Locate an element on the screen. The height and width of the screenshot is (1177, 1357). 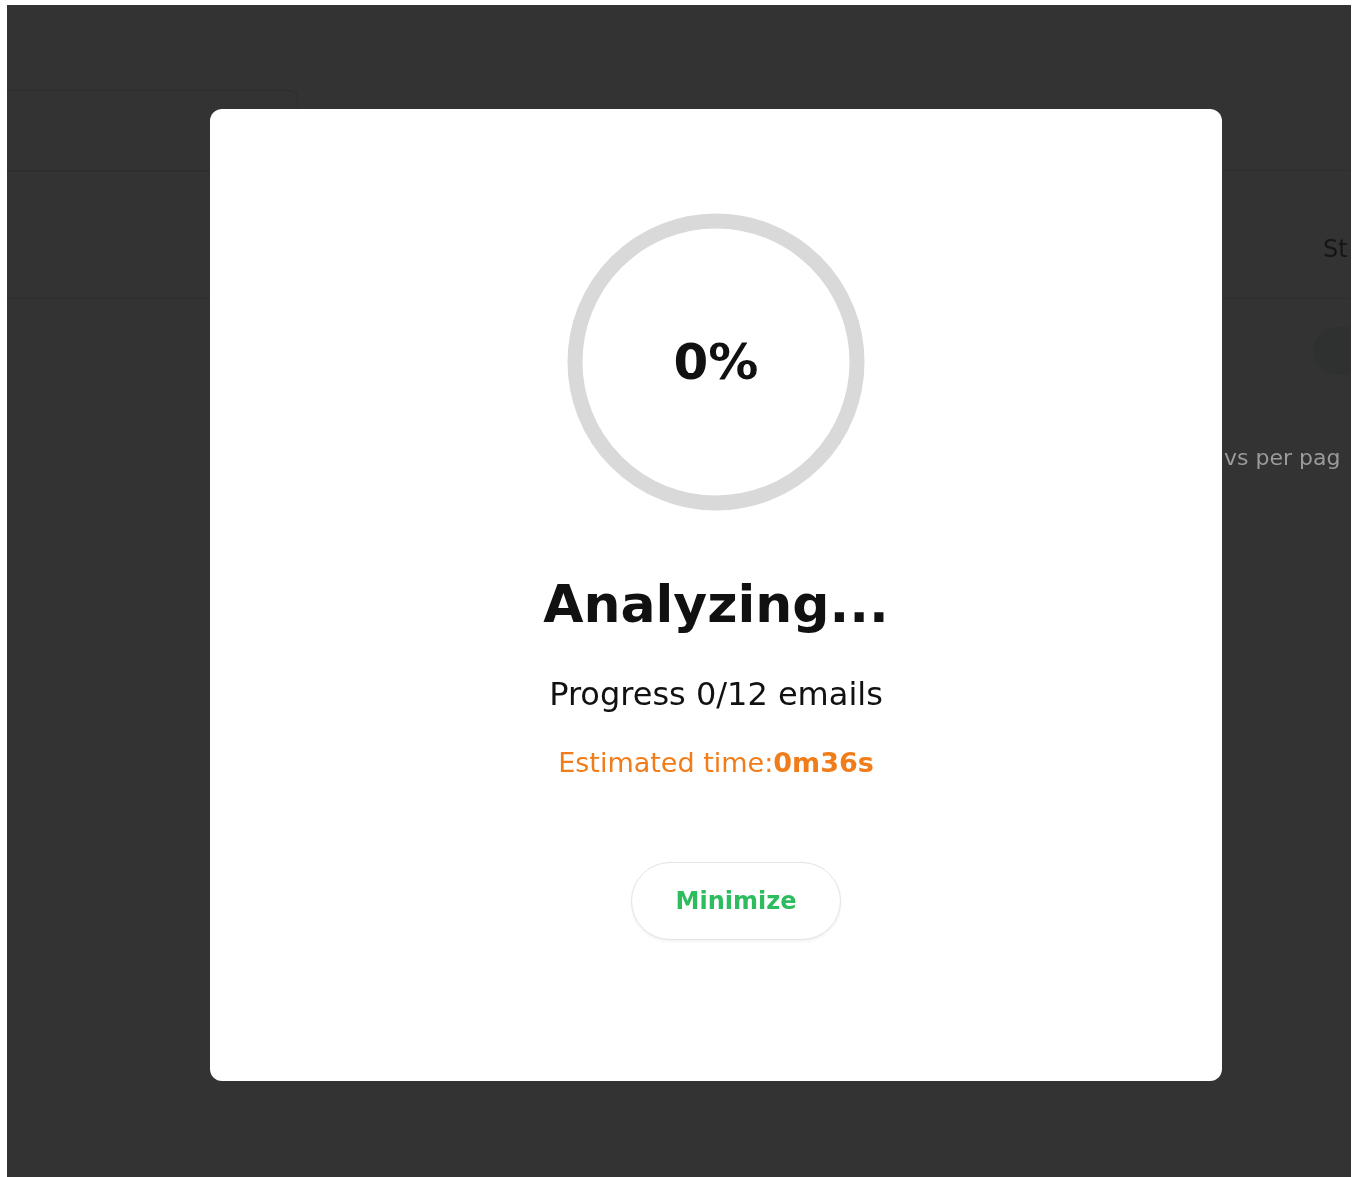
minimize-button: Minimize is located at coordinates (736, 901).